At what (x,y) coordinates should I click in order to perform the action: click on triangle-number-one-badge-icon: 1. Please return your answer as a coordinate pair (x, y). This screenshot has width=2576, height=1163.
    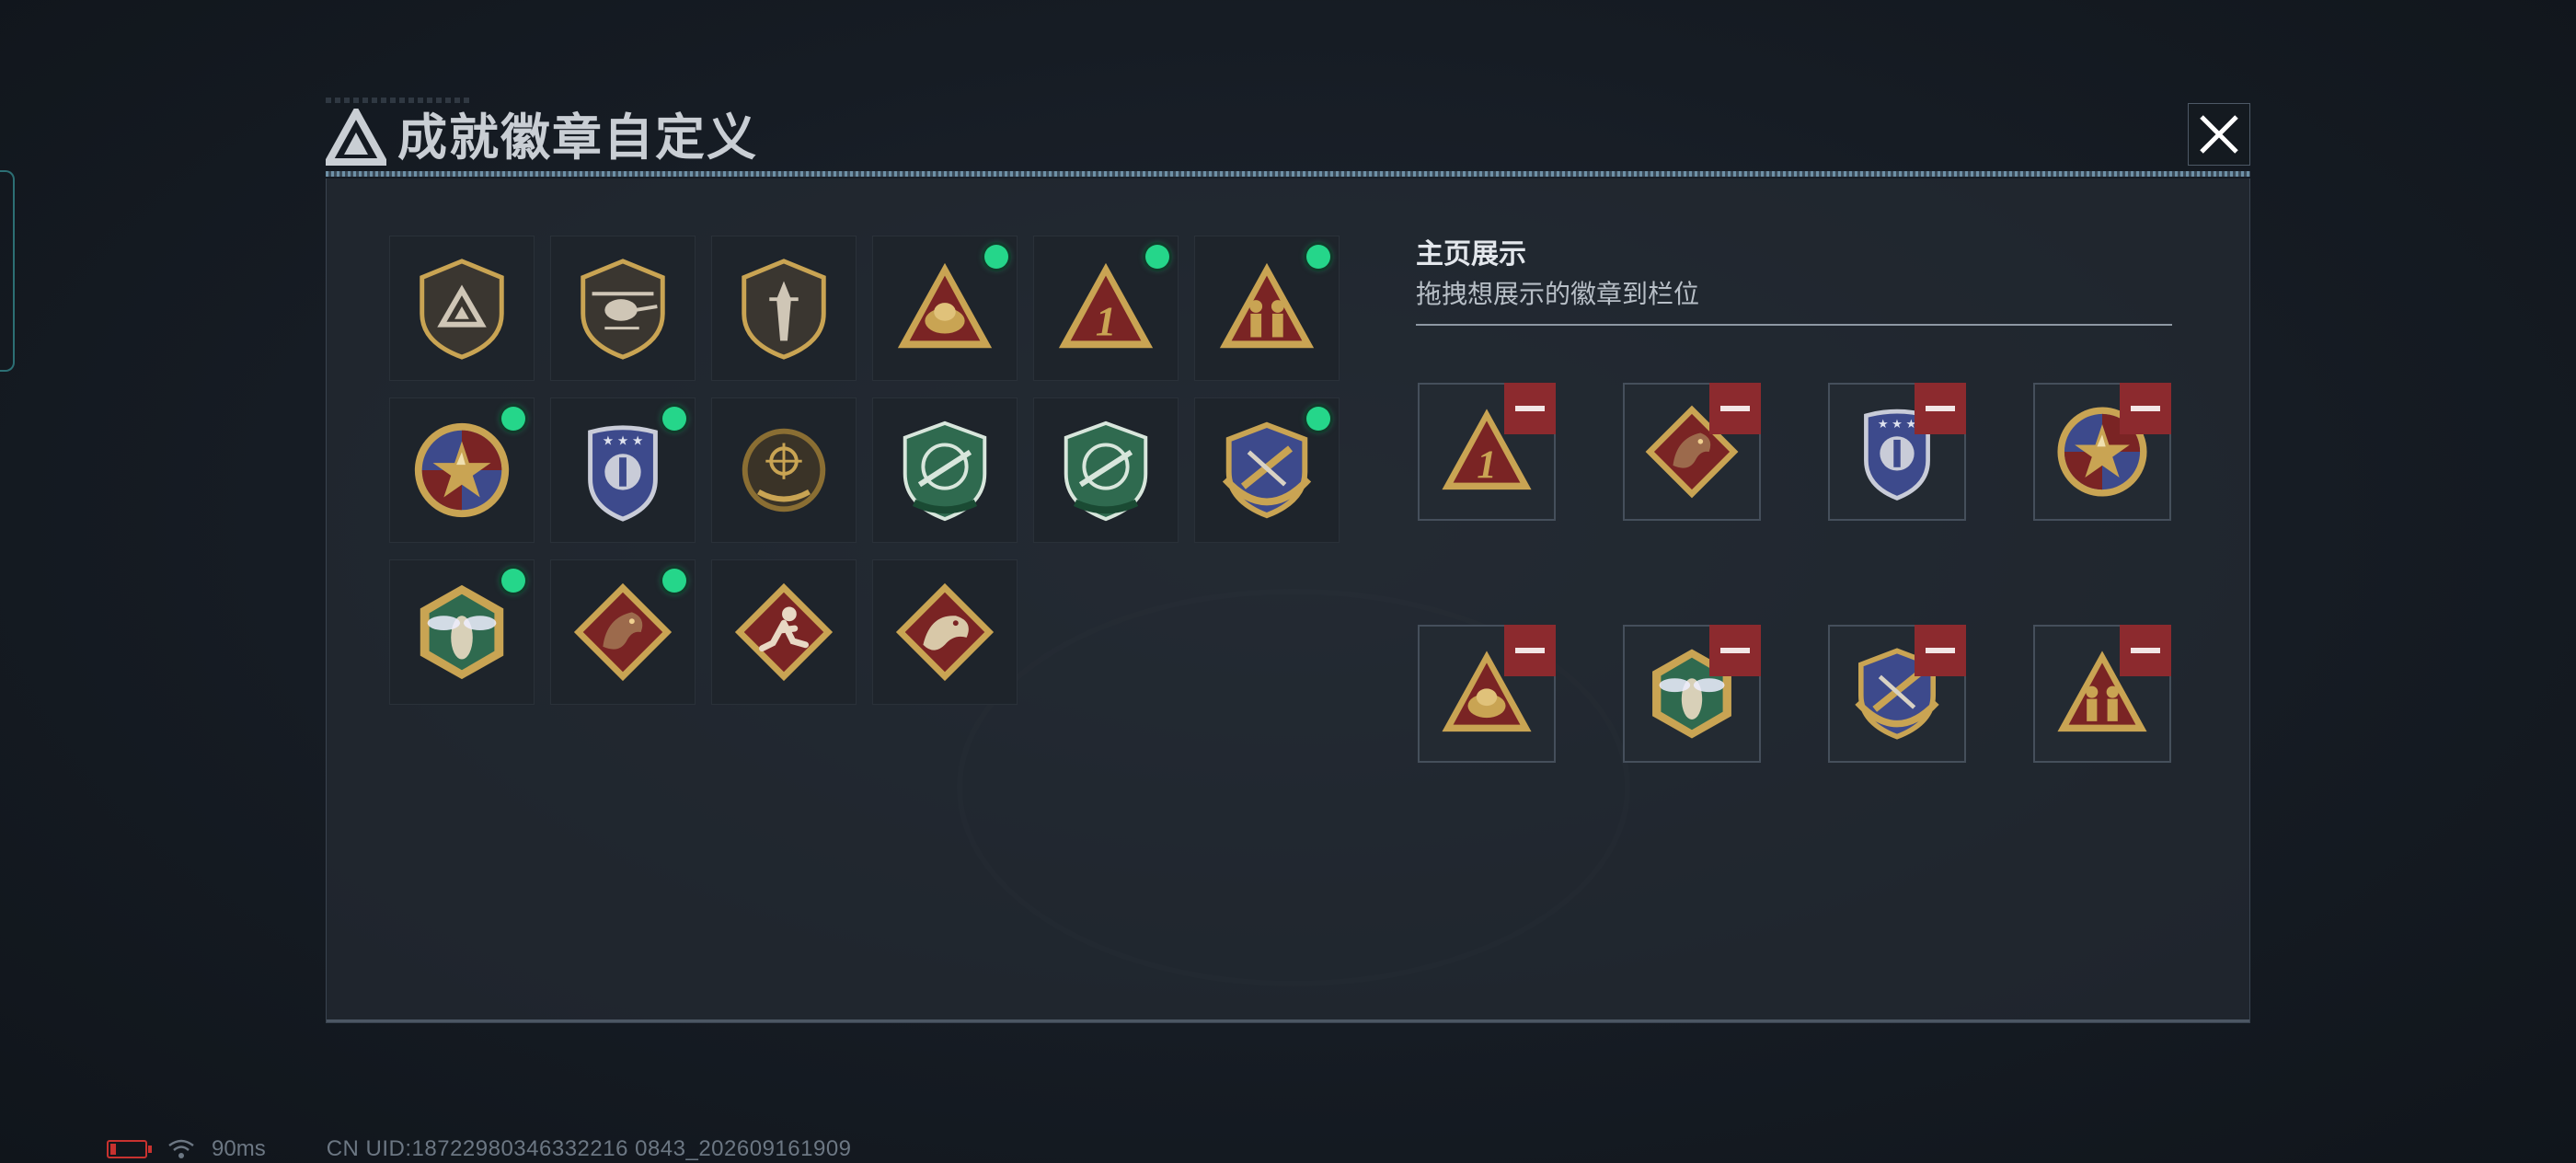
    Looking at the image, I should click on (1106, 306).